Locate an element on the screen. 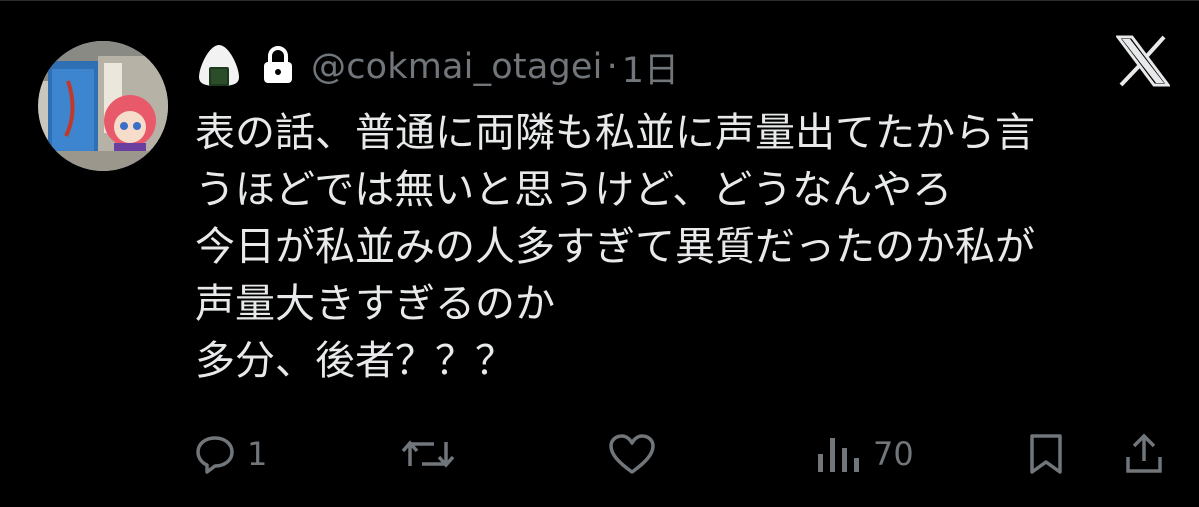 This screenshot has width=1199, height=507. bookmark-icon is located at coordinates (1046, 454).